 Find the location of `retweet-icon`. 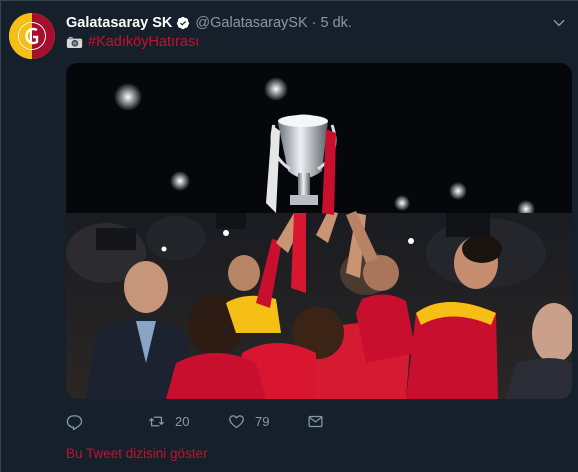

retweet-icon is located at coordinates (156, 421).